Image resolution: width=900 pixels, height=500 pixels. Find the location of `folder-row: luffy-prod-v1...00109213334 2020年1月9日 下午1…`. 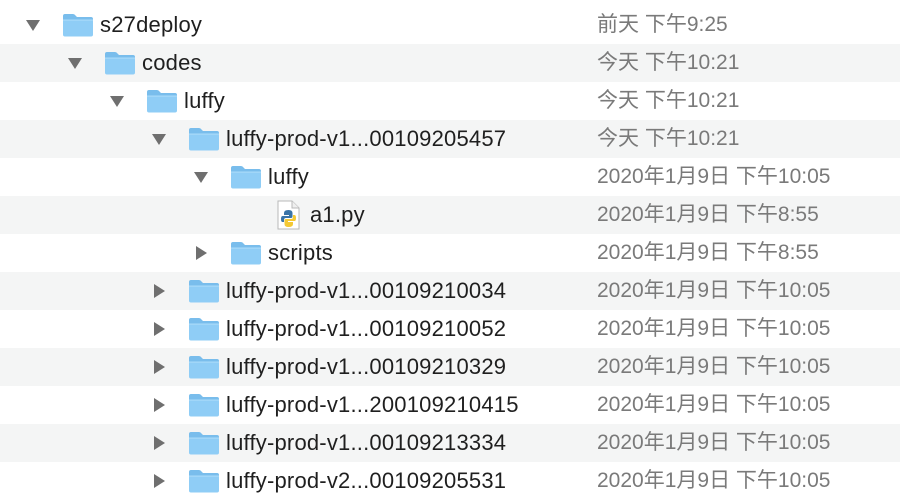

folder-row: luffy-prod-v1...00109213334 2020年1月9日 下午1… is located at coordinates (450, 443).